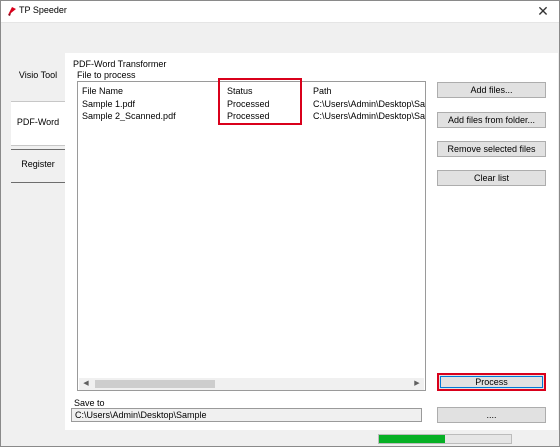 The height and width of the screenshot is (447, 560). Describe the element at coordinates (102, 91) in the screenshot. I see `column-header-file-name: File Name` at that location.